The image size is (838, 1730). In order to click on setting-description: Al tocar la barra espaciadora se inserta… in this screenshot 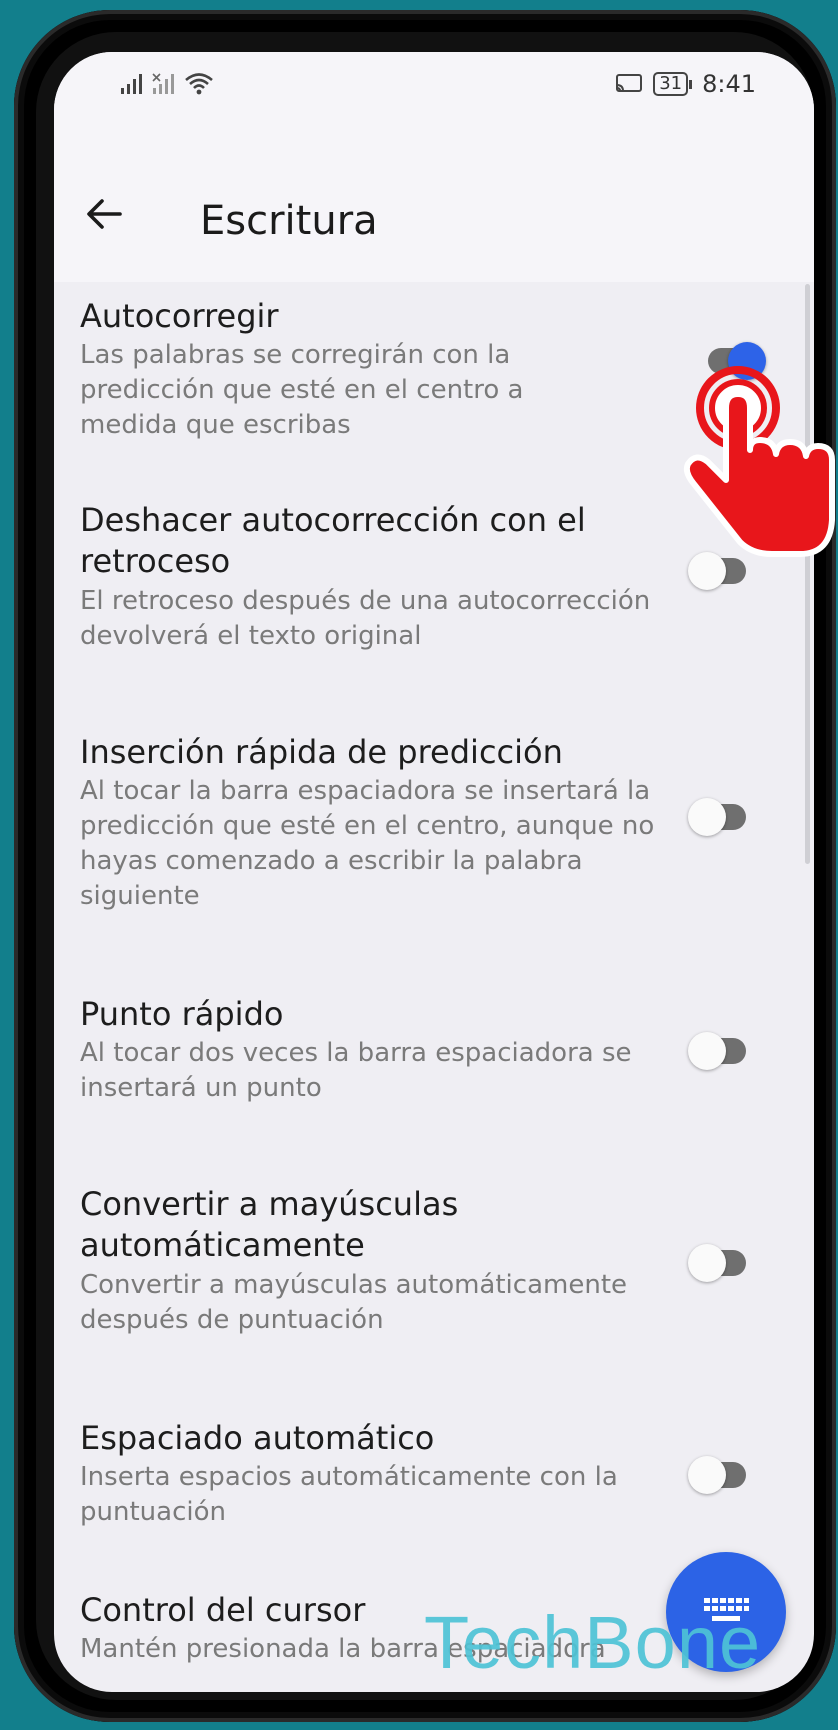, I will do `click(367, 843)`.